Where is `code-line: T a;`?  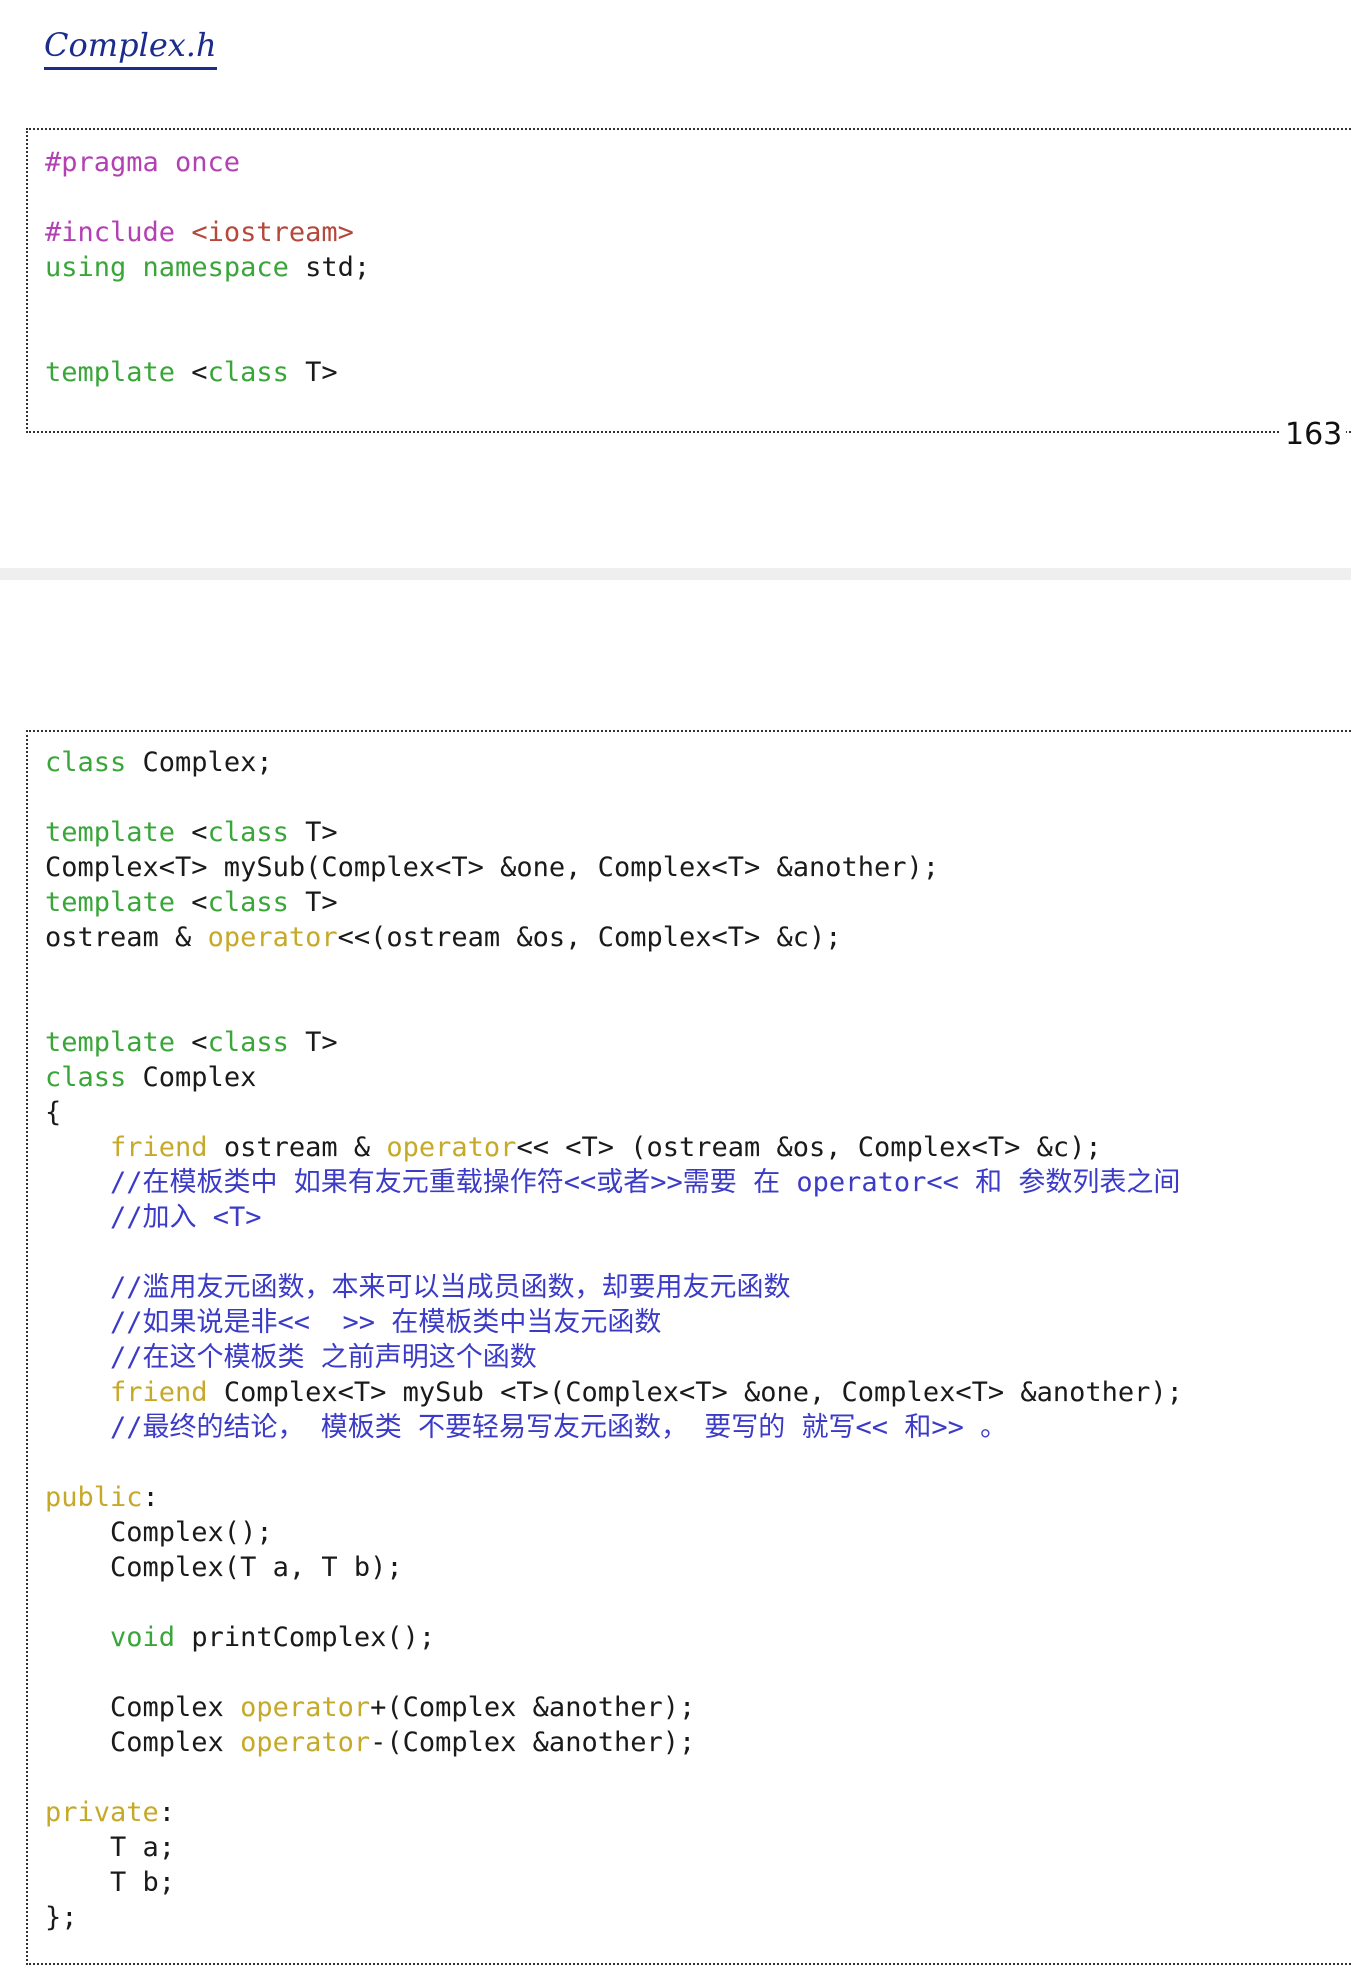
code-line: T a; is located at coordinates (110, 1847).